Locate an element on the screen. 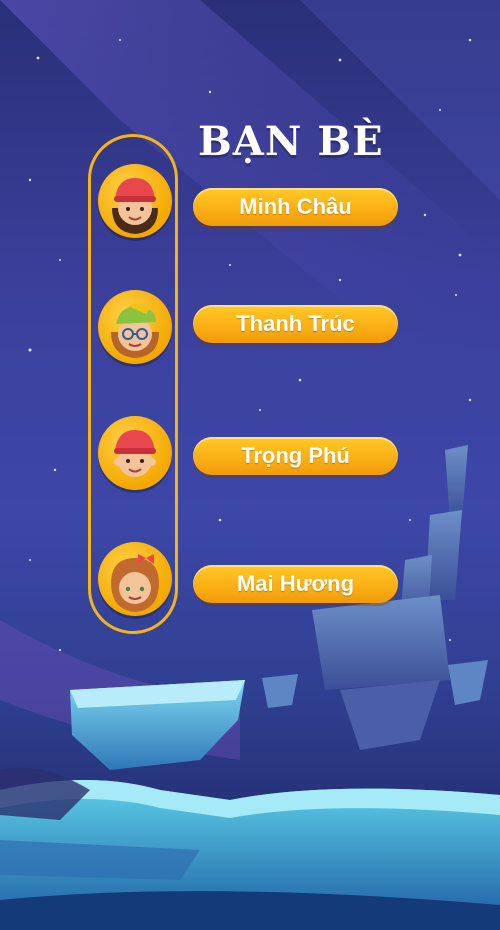 Image resolution: width=500 pixels, height=930 pixels. page-title: BẠN BÈ is located at coordinates (291, 141).